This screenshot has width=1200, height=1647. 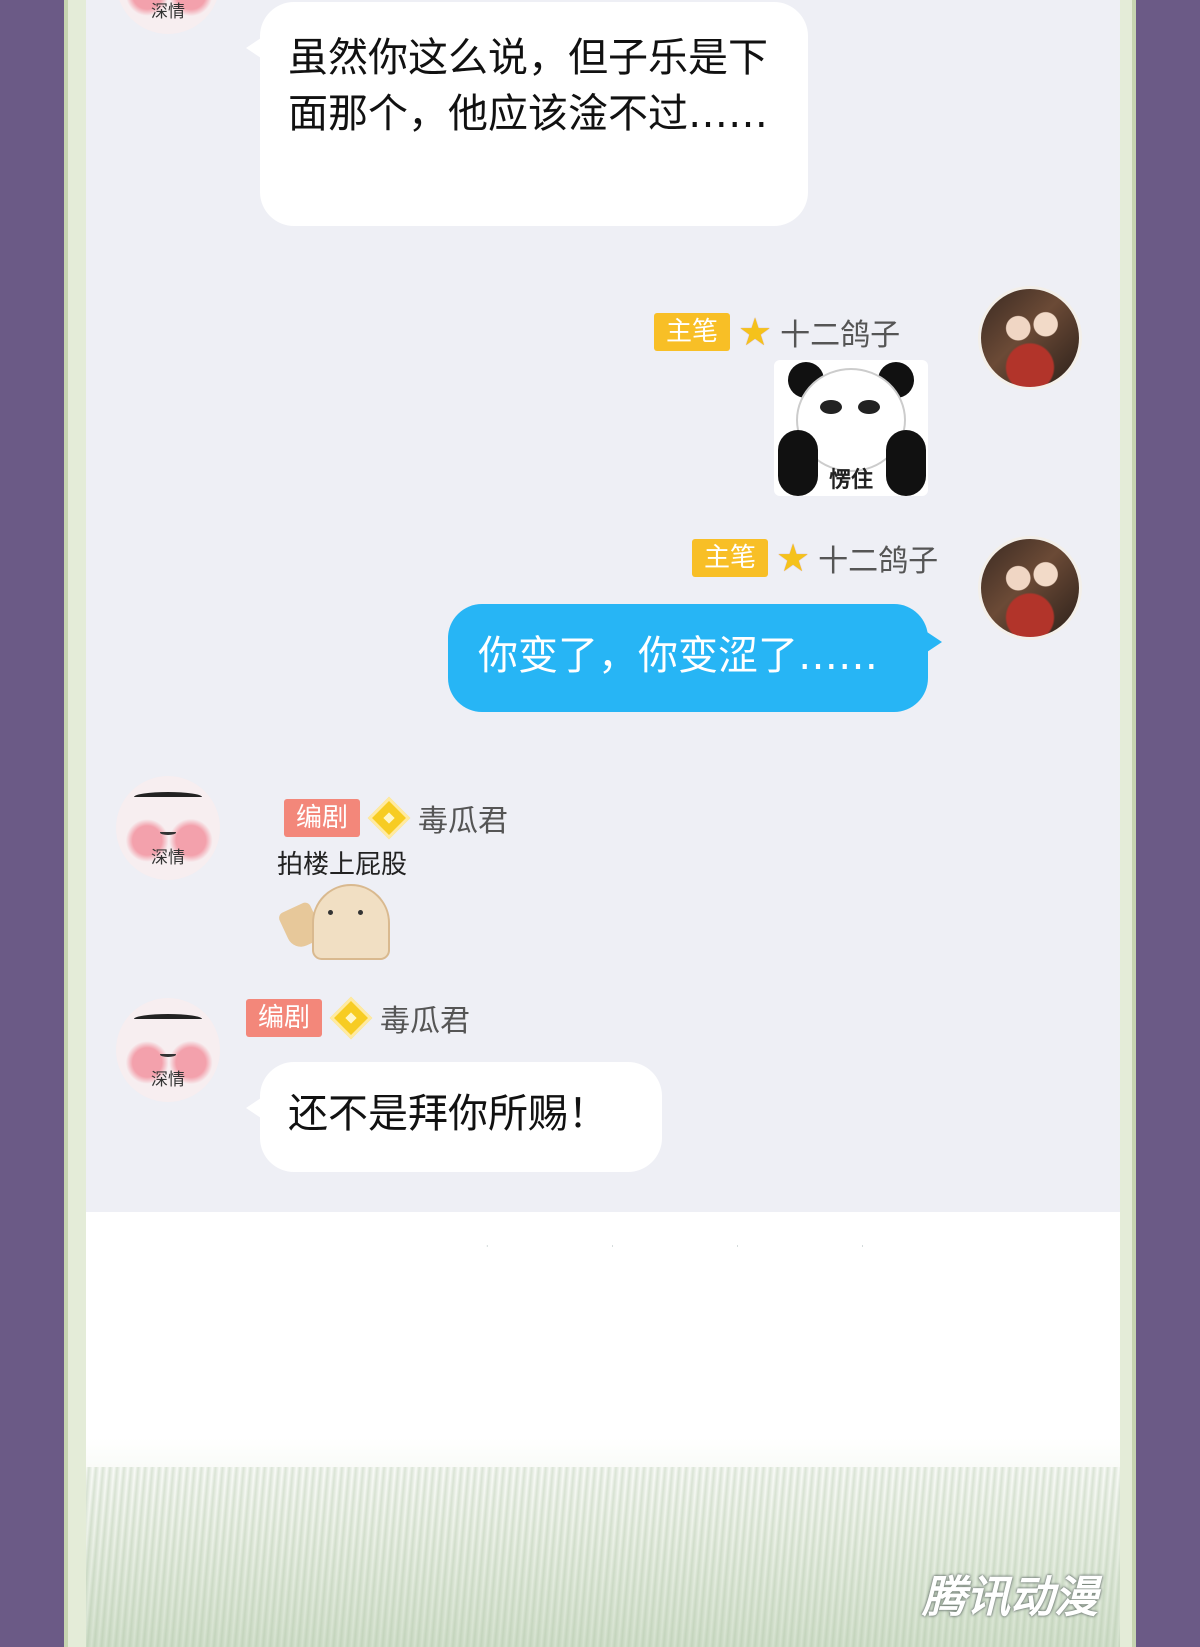 I want to click on cat-sticker: 拍楼上屁股, so click(x=342, y=902).